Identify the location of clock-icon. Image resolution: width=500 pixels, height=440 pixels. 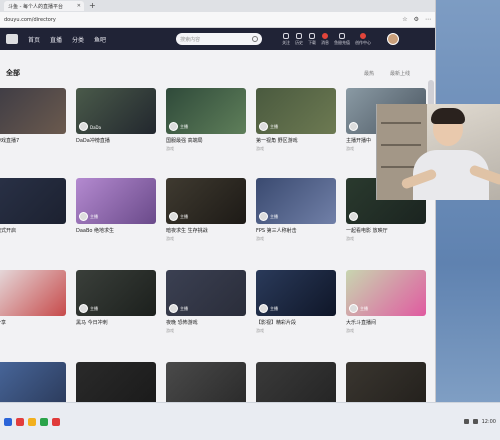
(299, 35).